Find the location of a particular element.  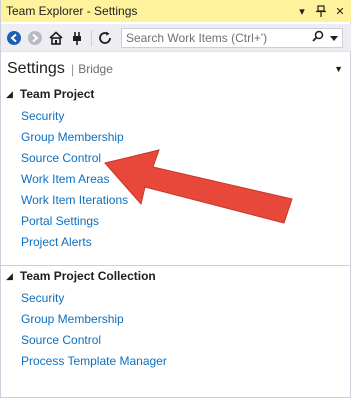

link-work-item-areas: Work Item Areas is located at coordinates (186, 179).